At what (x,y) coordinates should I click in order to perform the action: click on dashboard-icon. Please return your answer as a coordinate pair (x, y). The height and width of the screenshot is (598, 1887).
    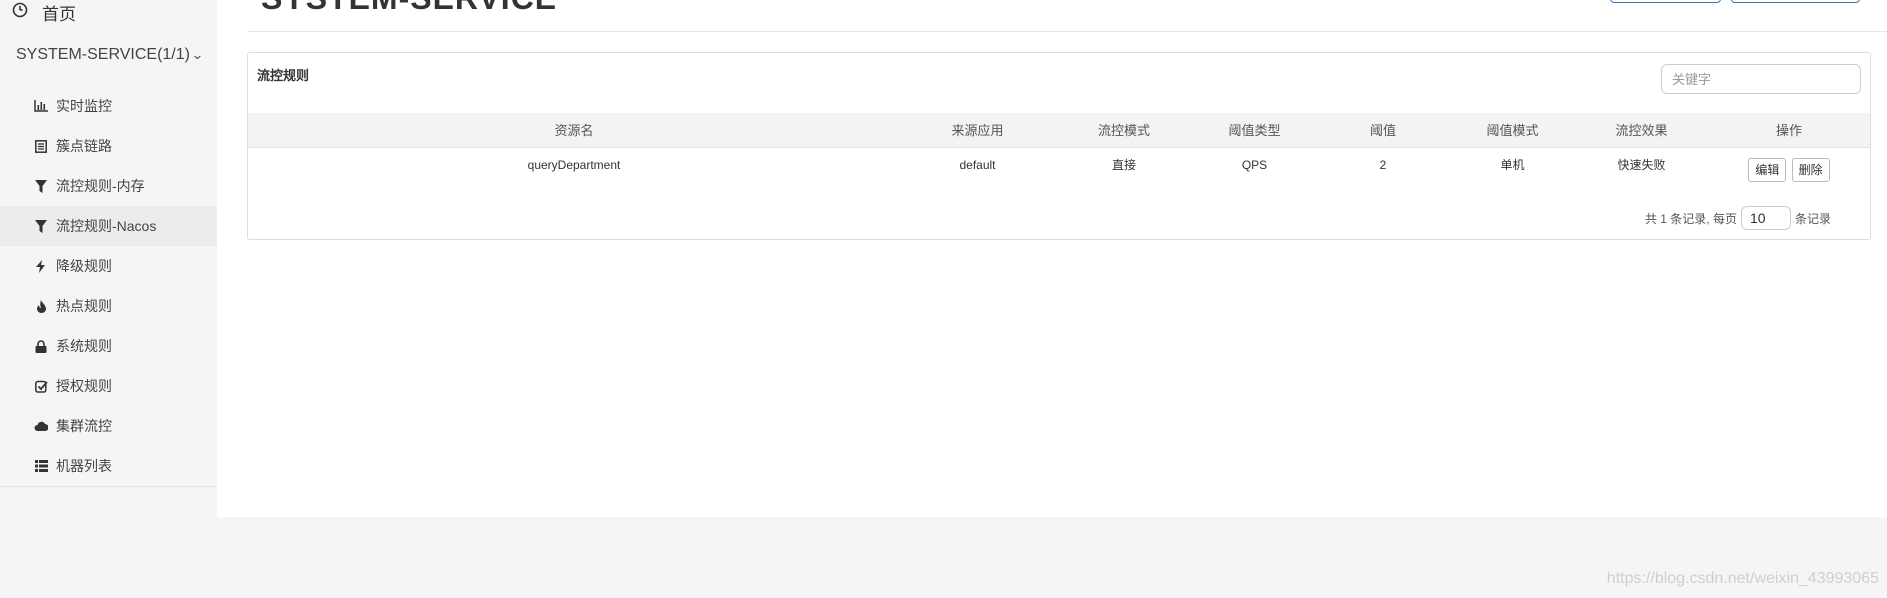
    Looking at the image, I should click on (20, 12).